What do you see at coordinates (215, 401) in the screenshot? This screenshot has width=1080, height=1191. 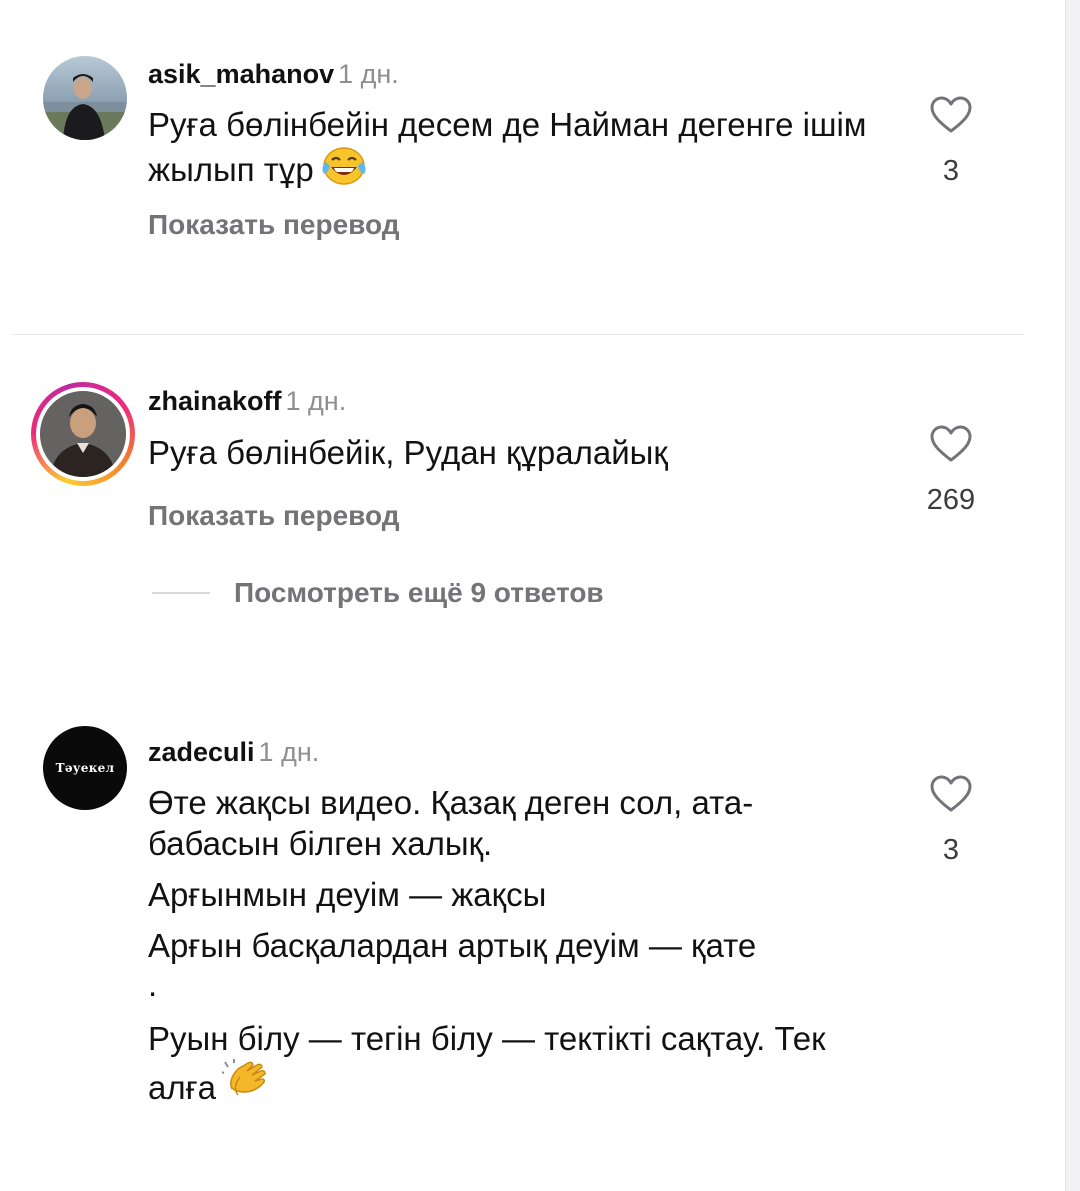 I see `username: zhainakoff` at bounding box center [215, 401].